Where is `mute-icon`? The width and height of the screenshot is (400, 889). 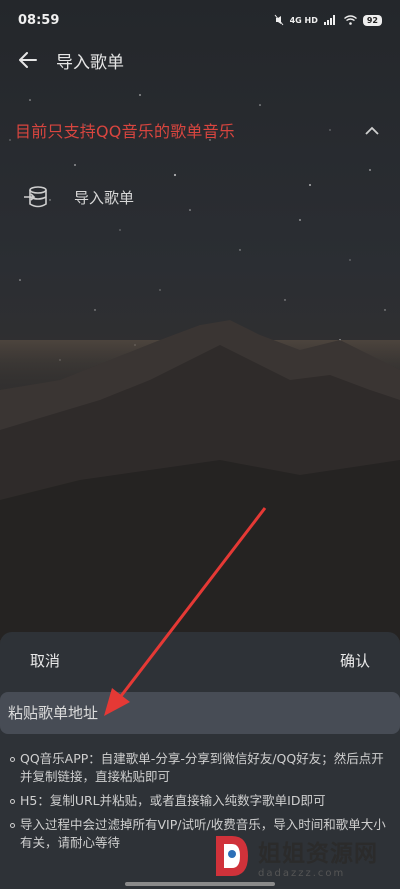 mute-icon is located at coordinates (278, 20).